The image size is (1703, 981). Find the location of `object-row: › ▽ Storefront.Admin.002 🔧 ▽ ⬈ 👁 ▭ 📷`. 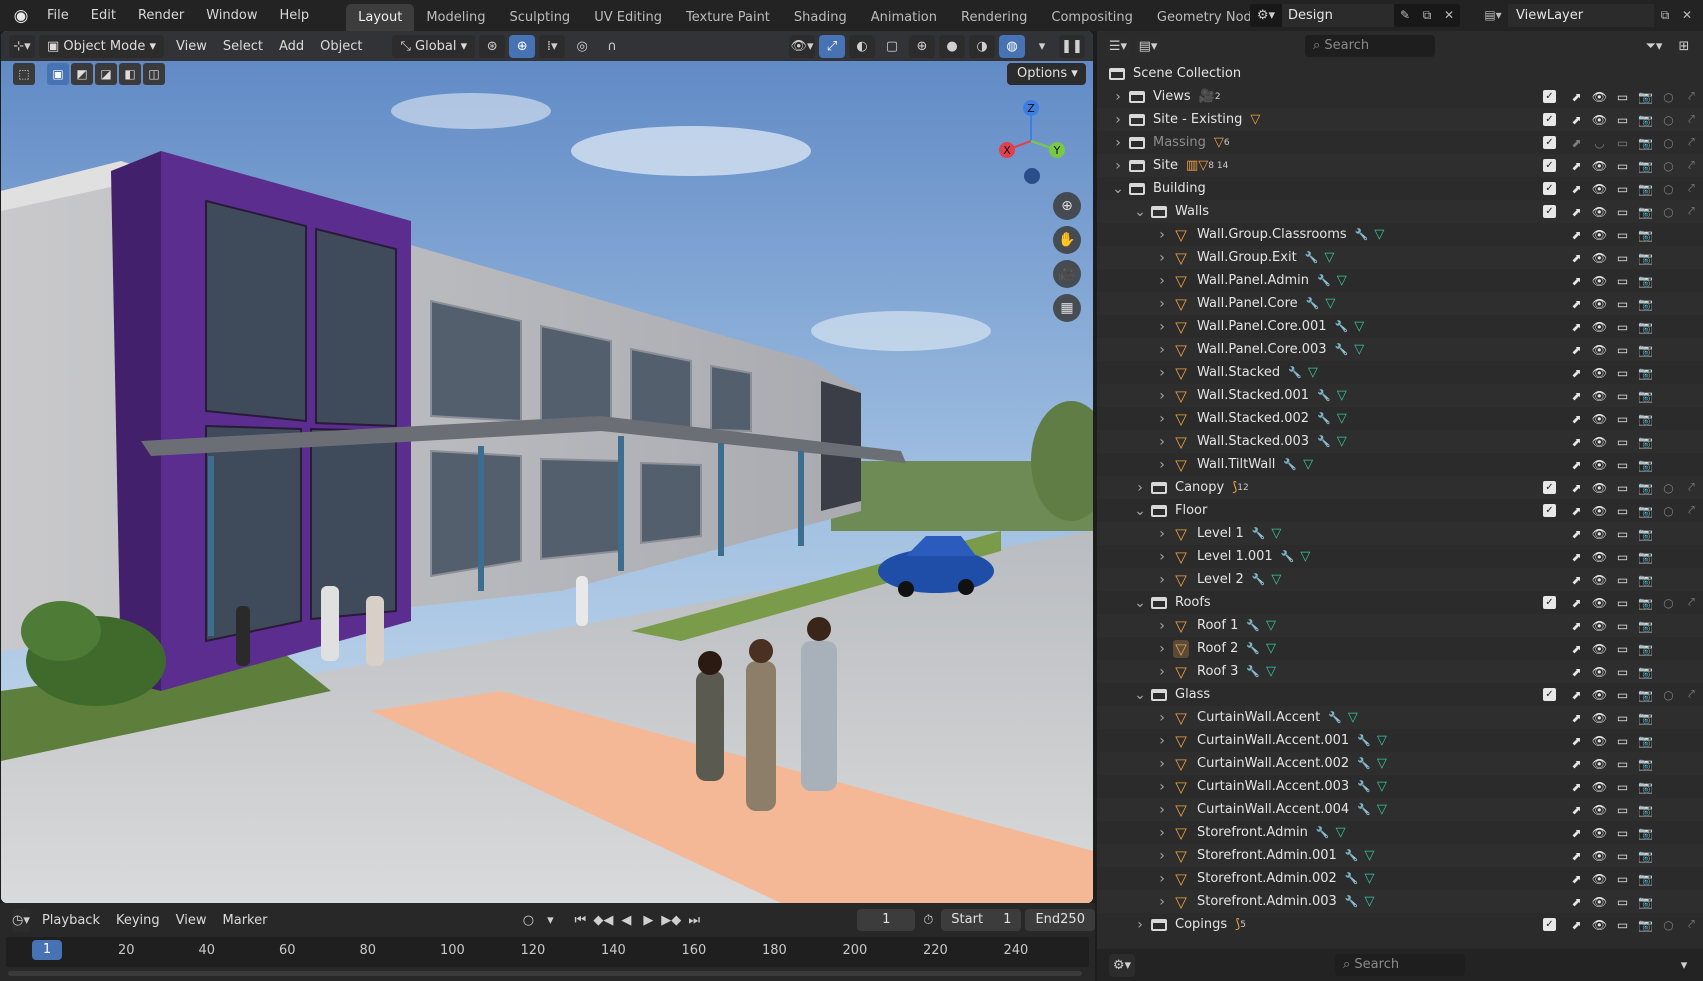

object-row: › ▽ Storefront.Admin.002 🔧 ▽ ⬈ 👁 ▭ 📷 is located at coordinates (1400, 878).